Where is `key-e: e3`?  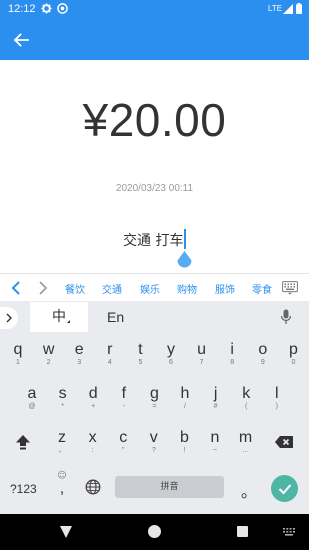
key-e: e3 is located at coordinates (79, 354).